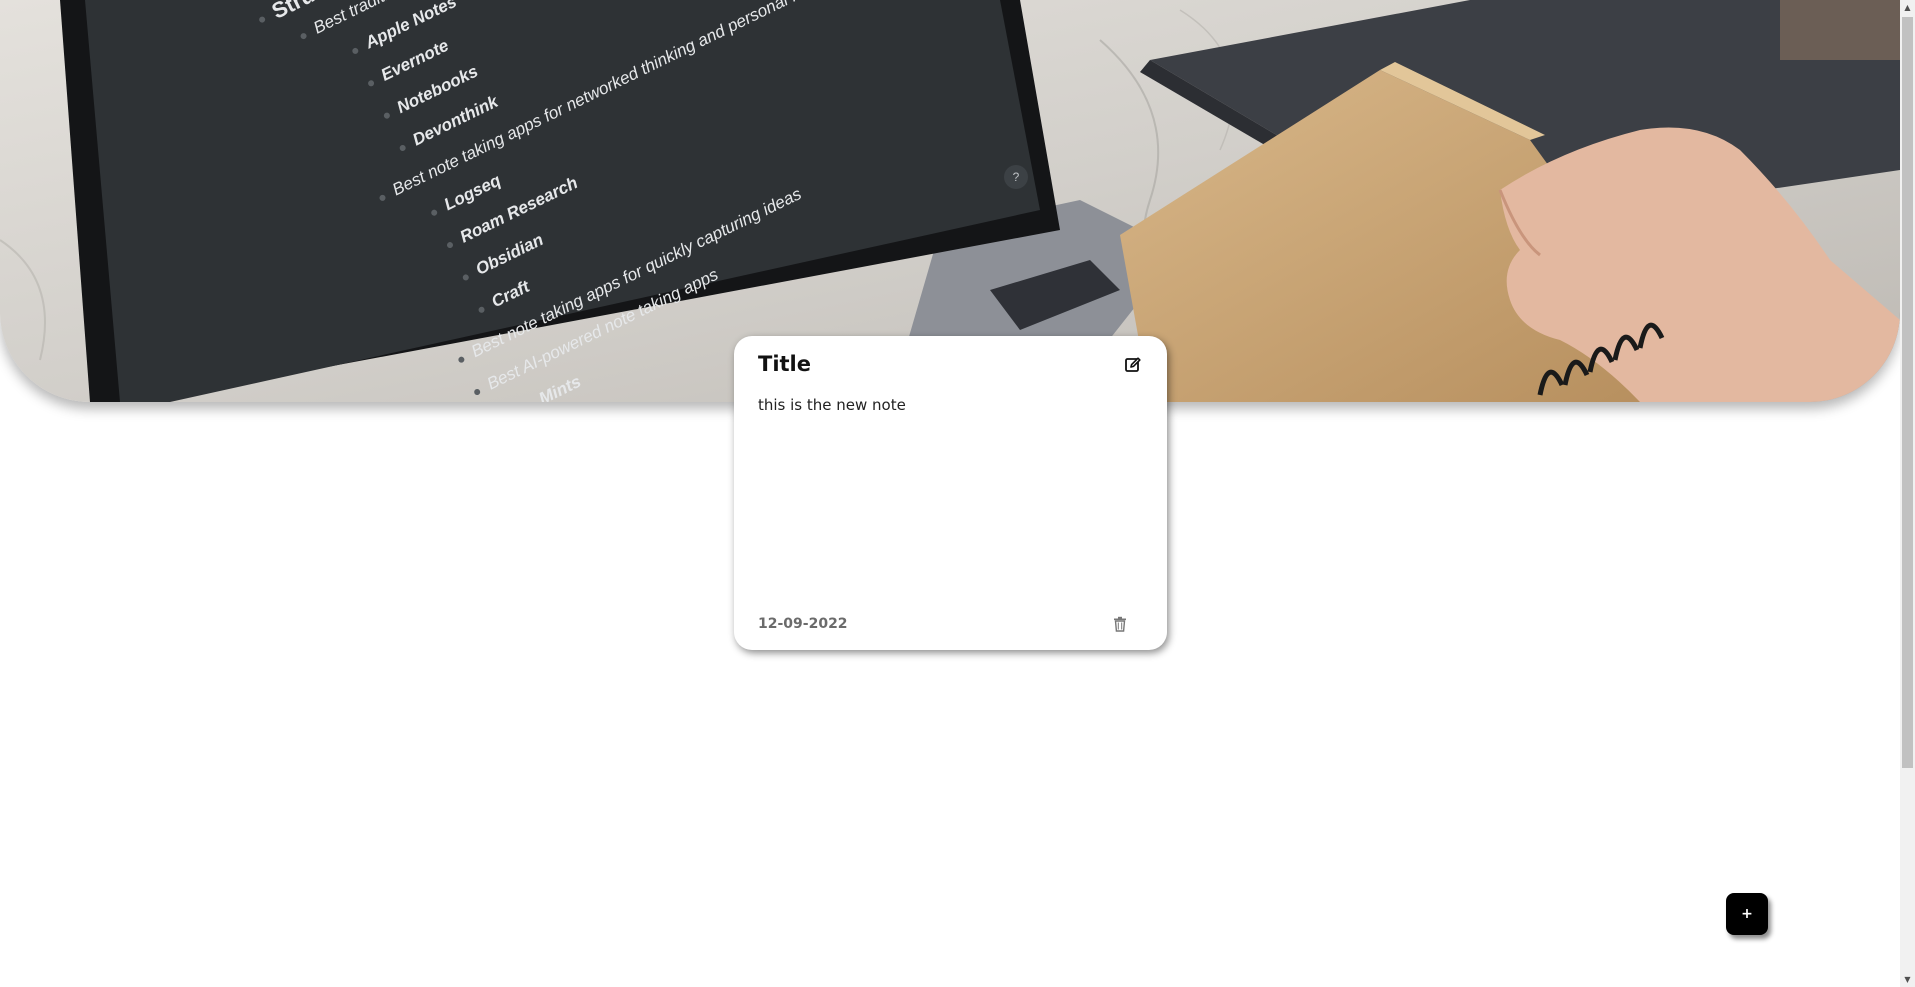 This screenshot has width=1915, height=987. Describe the element at coordinates (803, 624) in the screenshot. I see `note-date: 12-09-2022` at that location.